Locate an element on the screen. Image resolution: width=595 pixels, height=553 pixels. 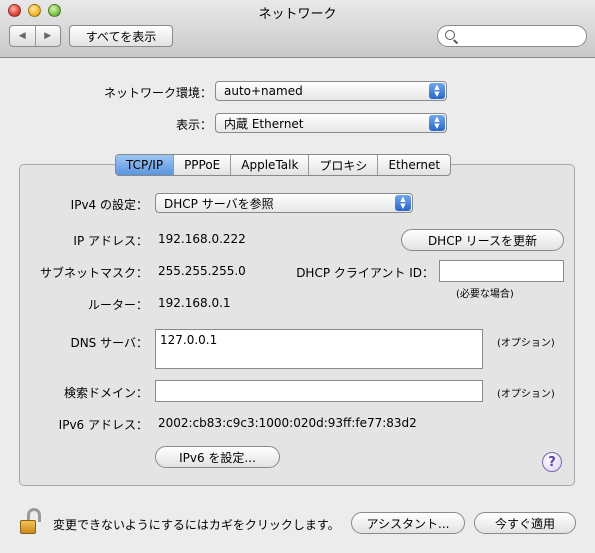
back-forward-control: ◀ ▶ is located at coordinates (35, 36).